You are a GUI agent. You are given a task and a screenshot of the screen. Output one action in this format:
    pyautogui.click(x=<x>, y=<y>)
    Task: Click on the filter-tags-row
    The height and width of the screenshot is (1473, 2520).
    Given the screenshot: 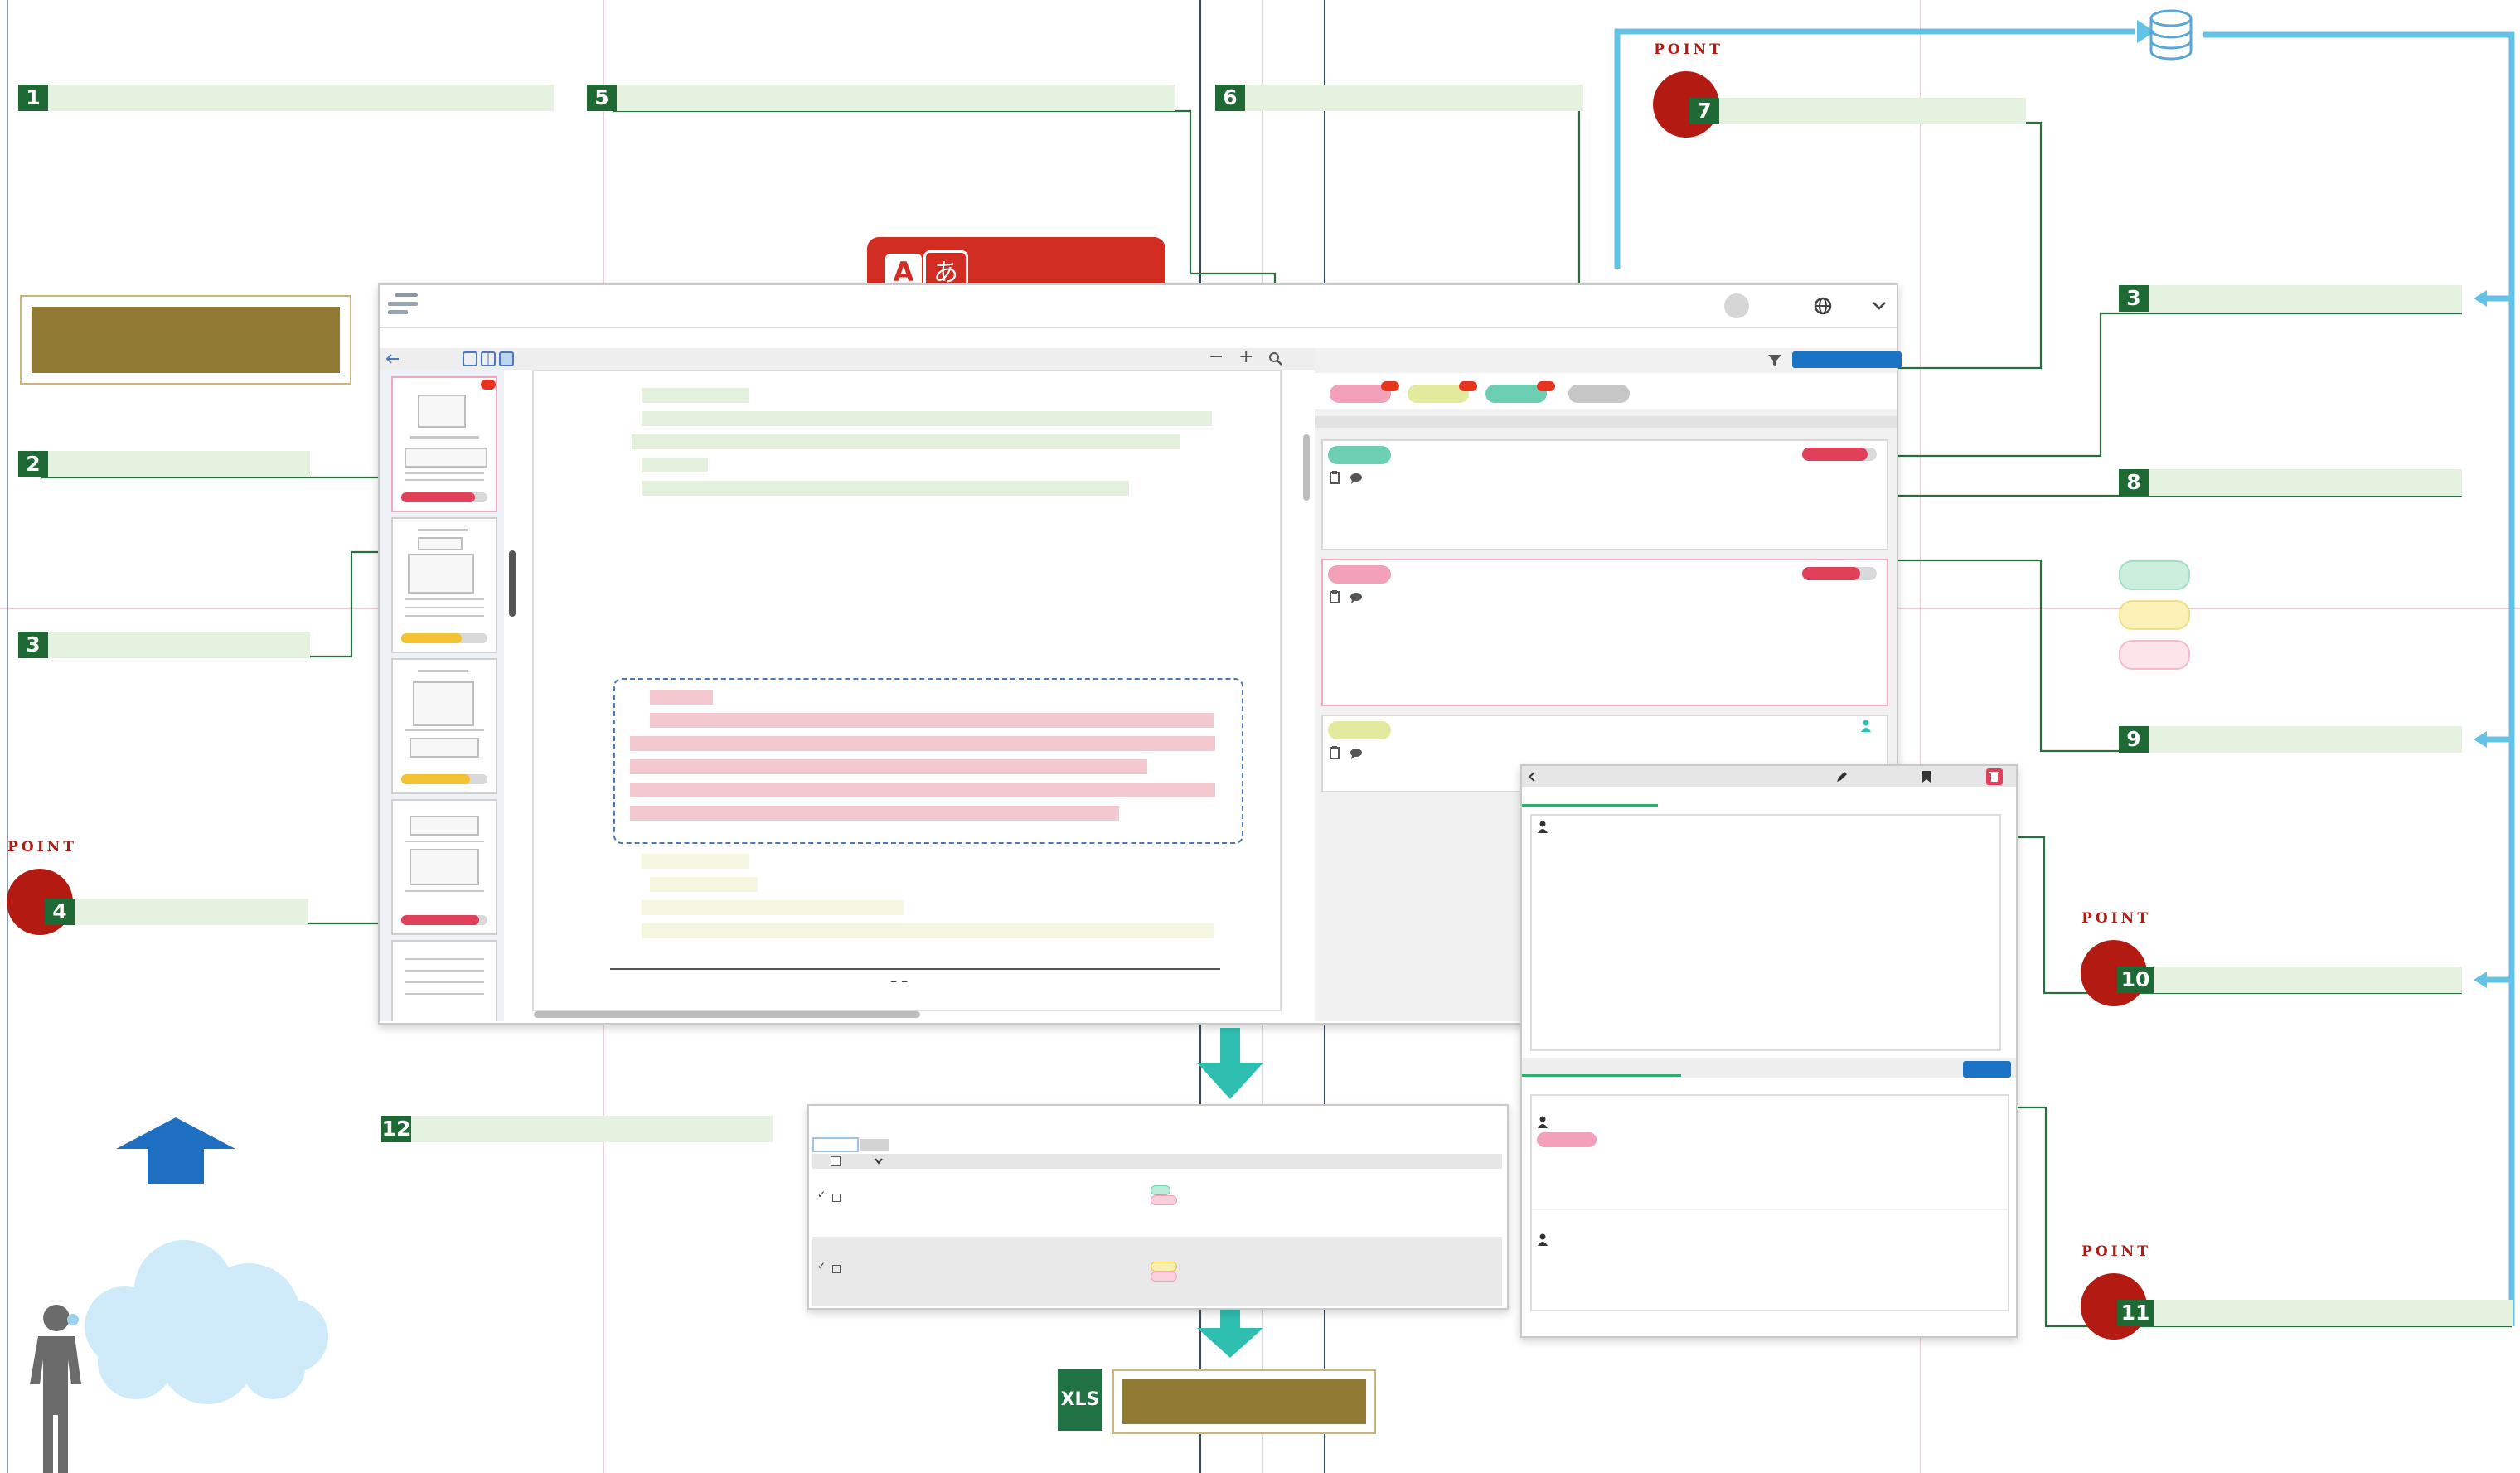 What is the action you would take?
    pyautogui.click(x=1606, y=391)
    